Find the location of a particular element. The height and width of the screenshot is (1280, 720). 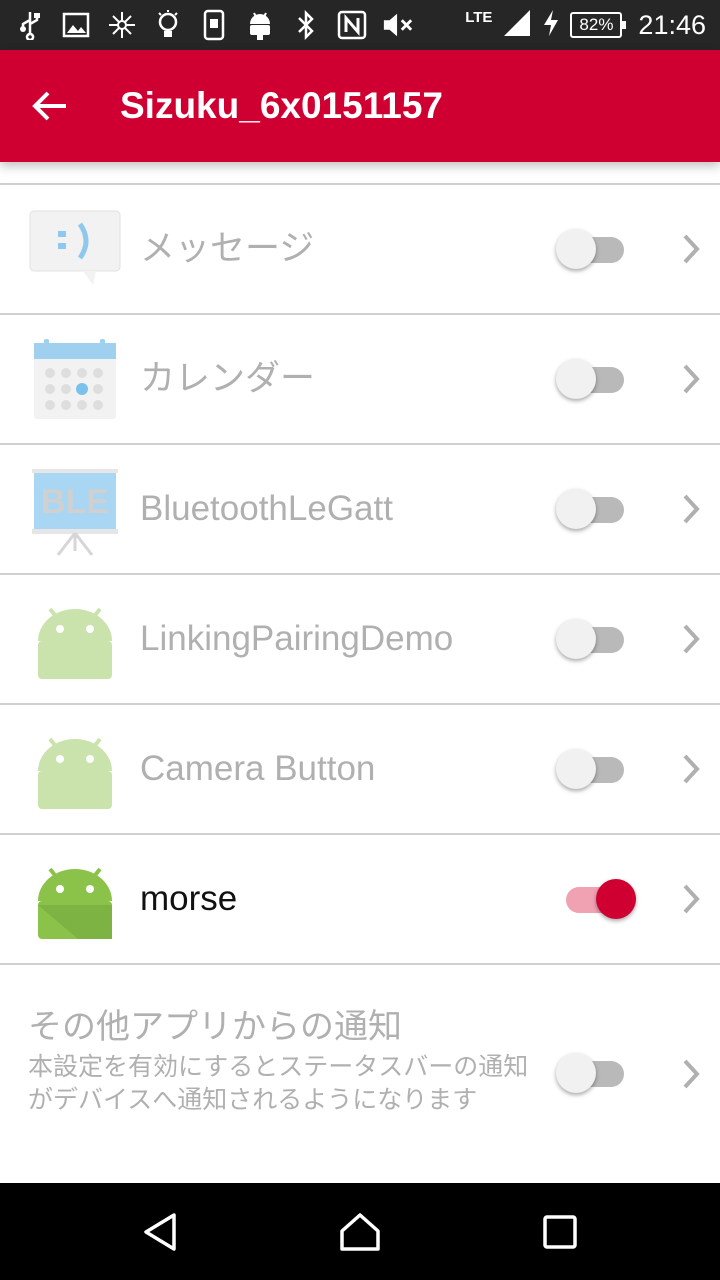

list-item: BLE BluetoothLeGatt is located at coordinates (360, 510).